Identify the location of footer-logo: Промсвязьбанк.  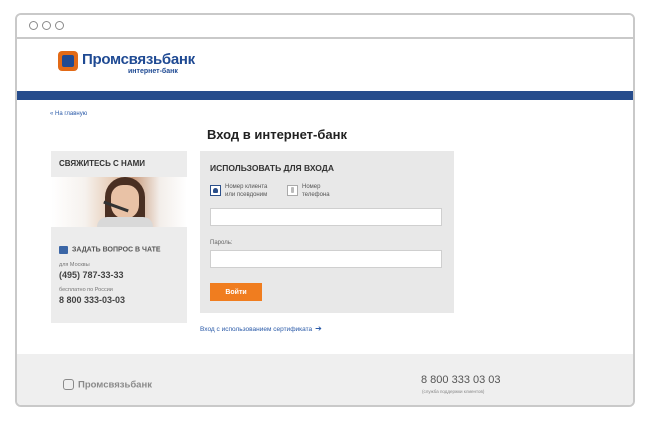
(107, 385).